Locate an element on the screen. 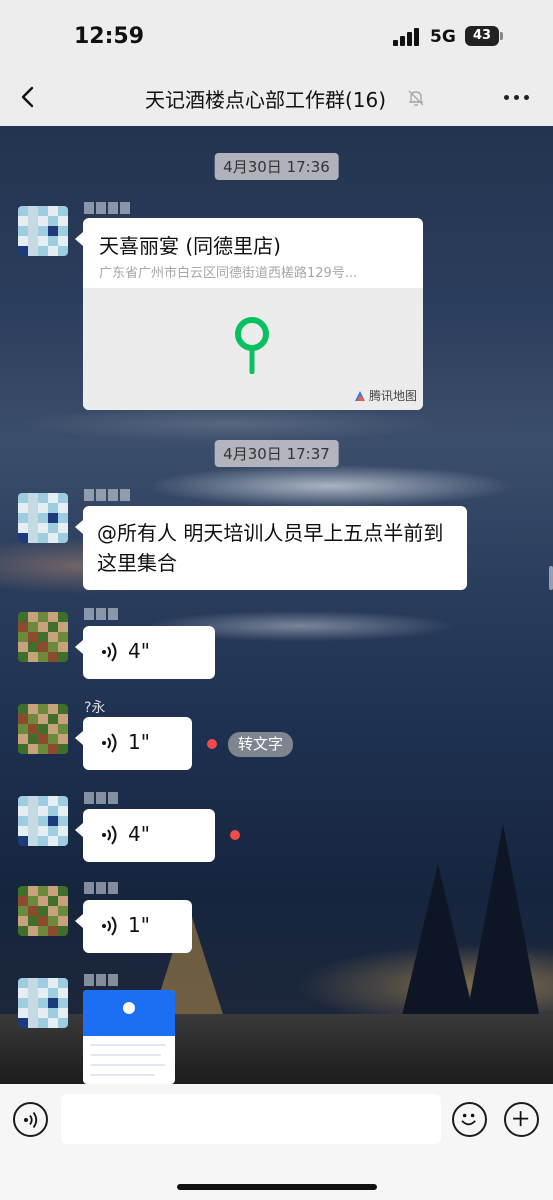  chat-input-bar is located at coordinates (276, 1142).